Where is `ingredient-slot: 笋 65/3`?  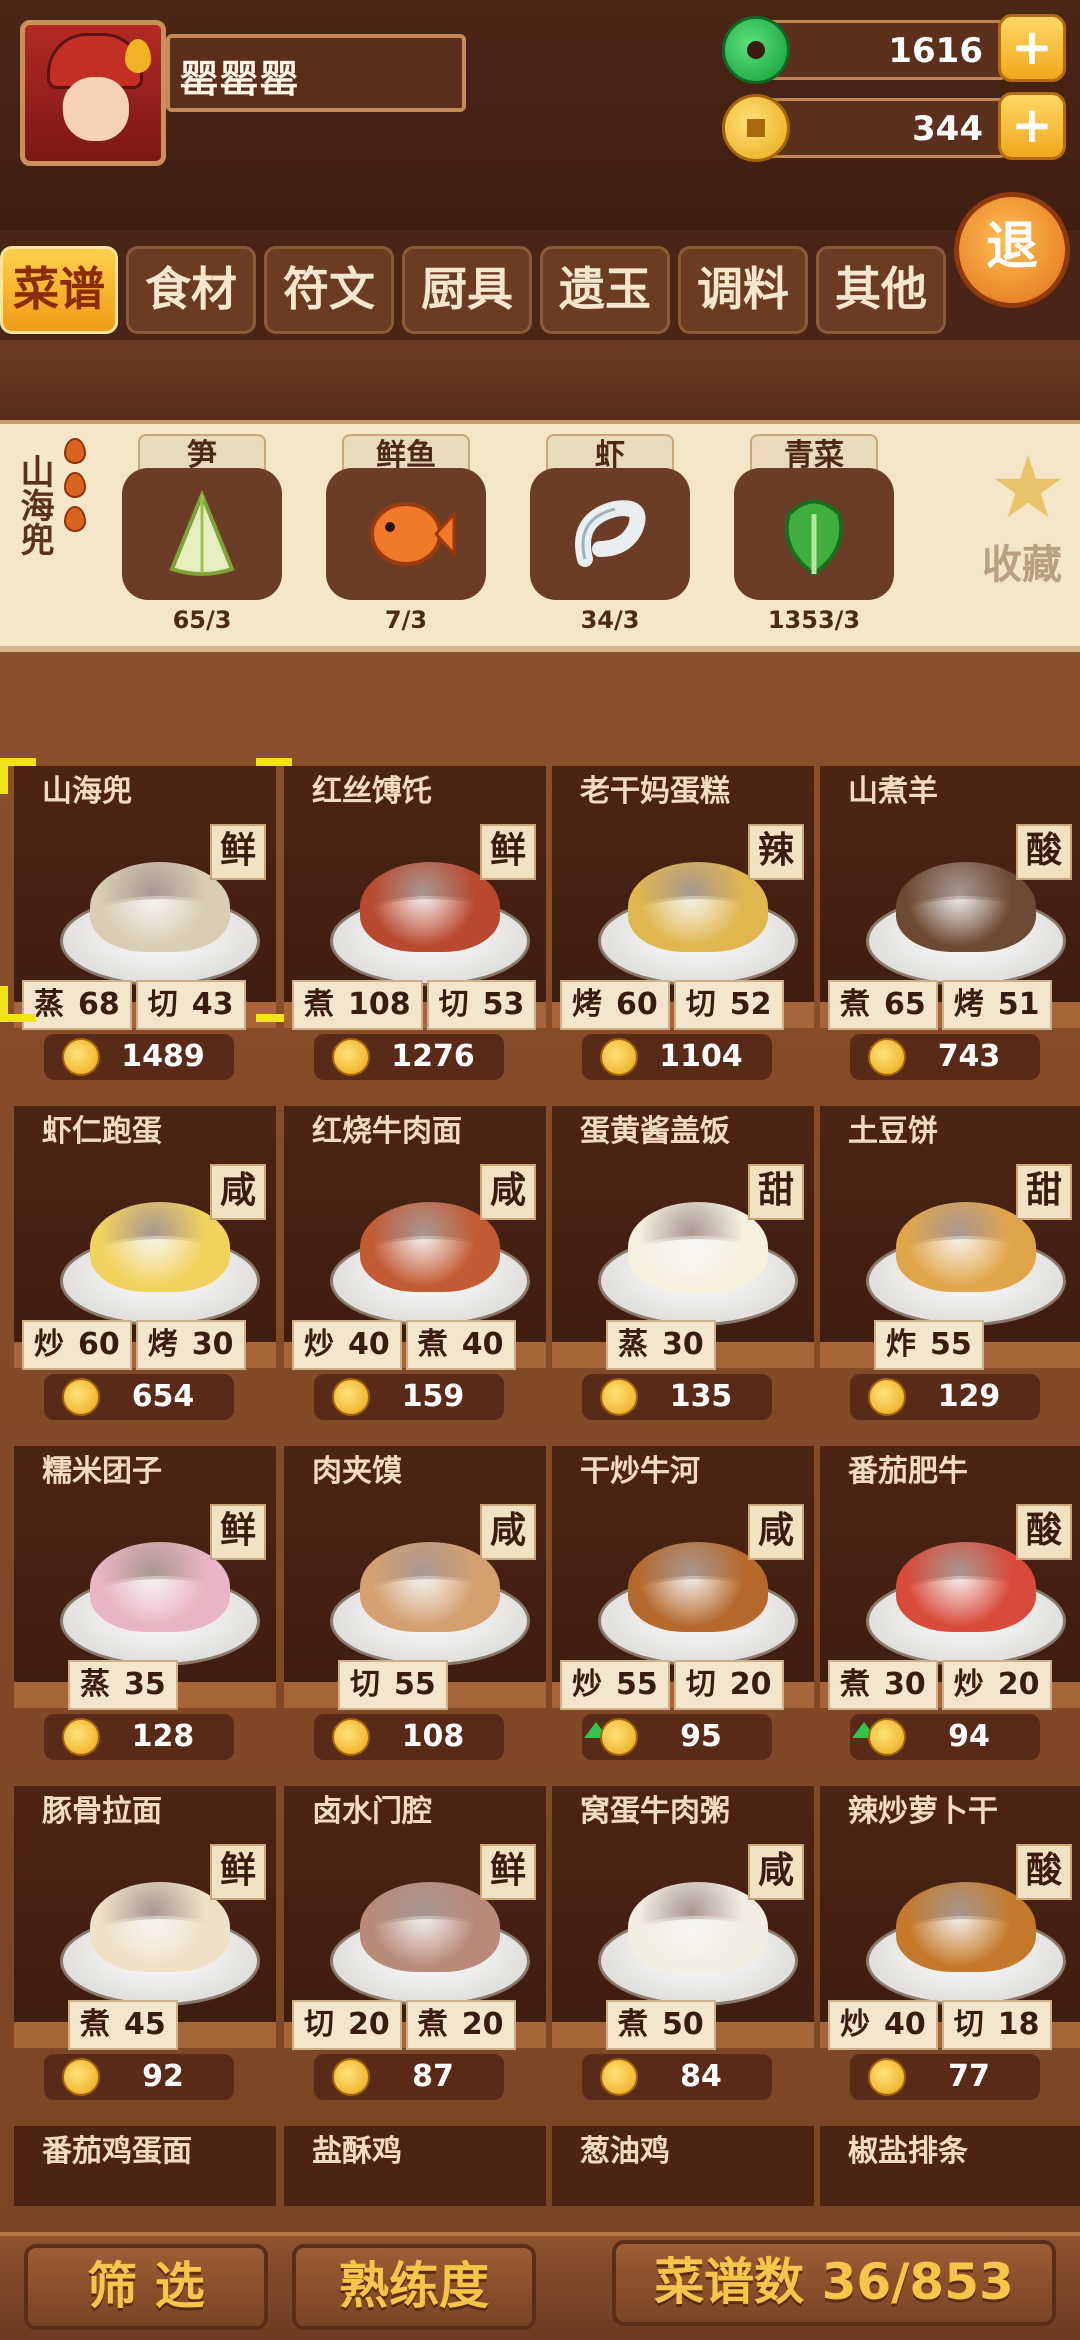
ingredient-slot: 笋 65/3 is located at coordinates (202, 534).